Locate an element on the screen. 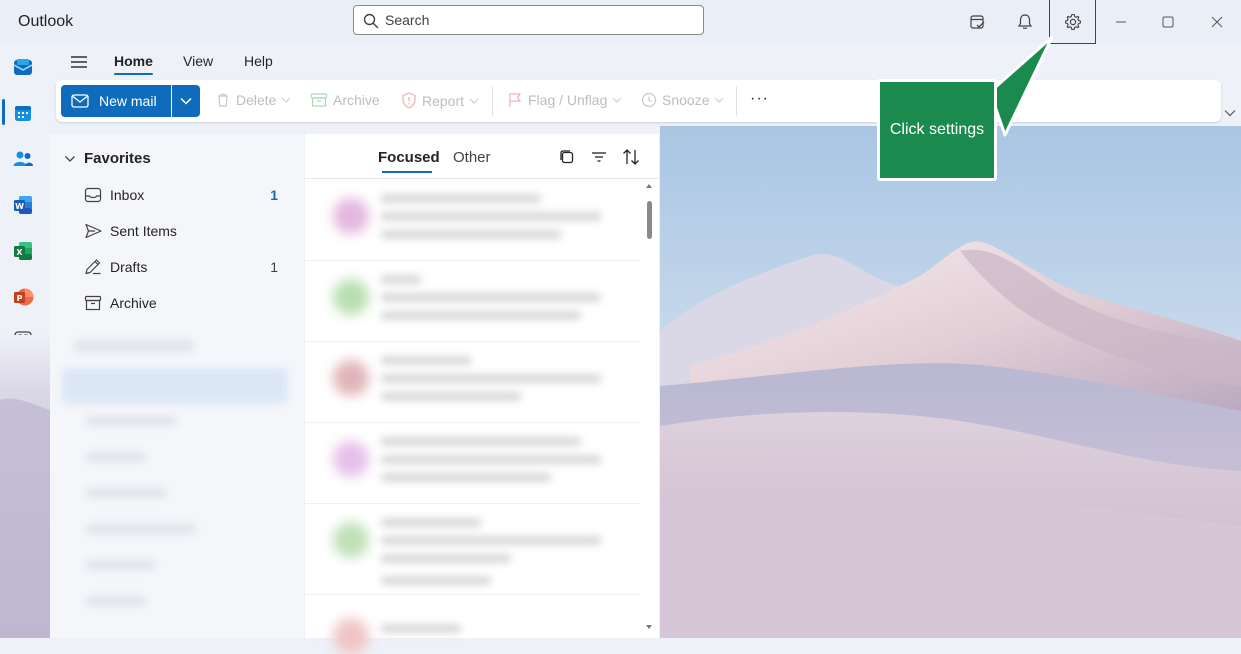 The image size is (1241, 654). select-button is located at coordinates (567, 157).